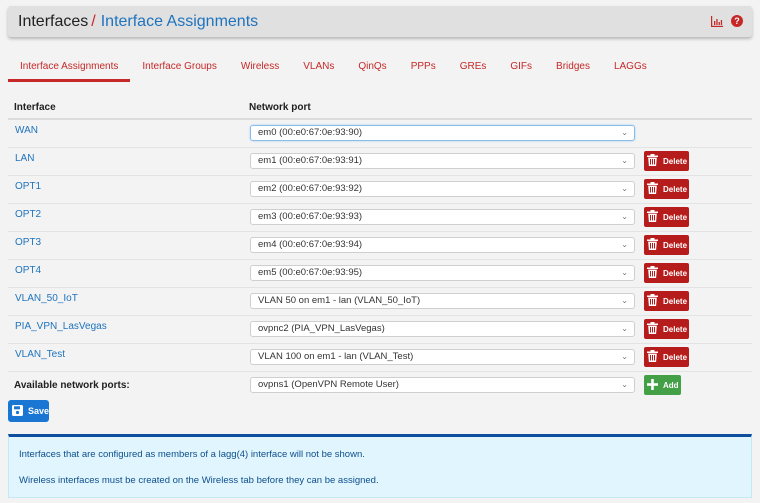 This screenshot has height=503, width=760. I want to click on network-port-select: em3 (00:e0:67:0e:93:93) ⌄, so click(442, 217).